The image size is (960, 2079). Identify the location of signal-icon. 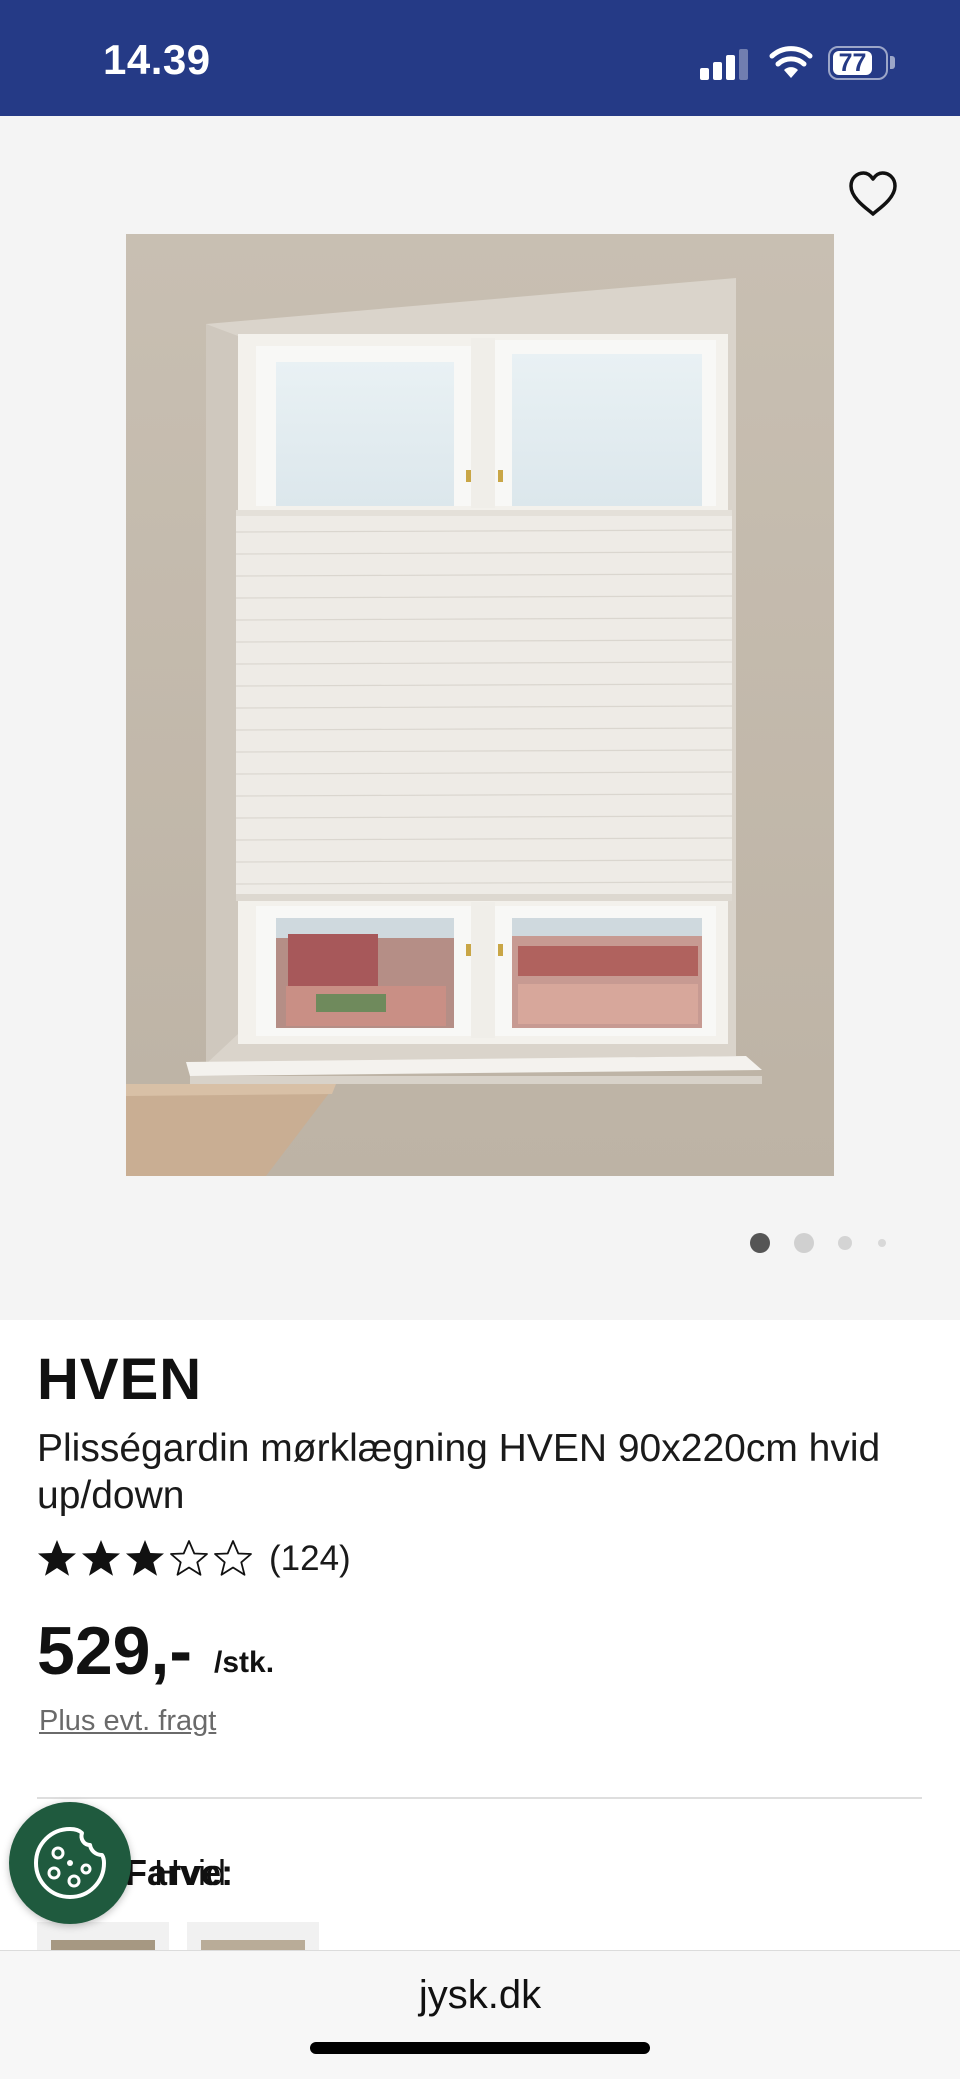
(726, 63).